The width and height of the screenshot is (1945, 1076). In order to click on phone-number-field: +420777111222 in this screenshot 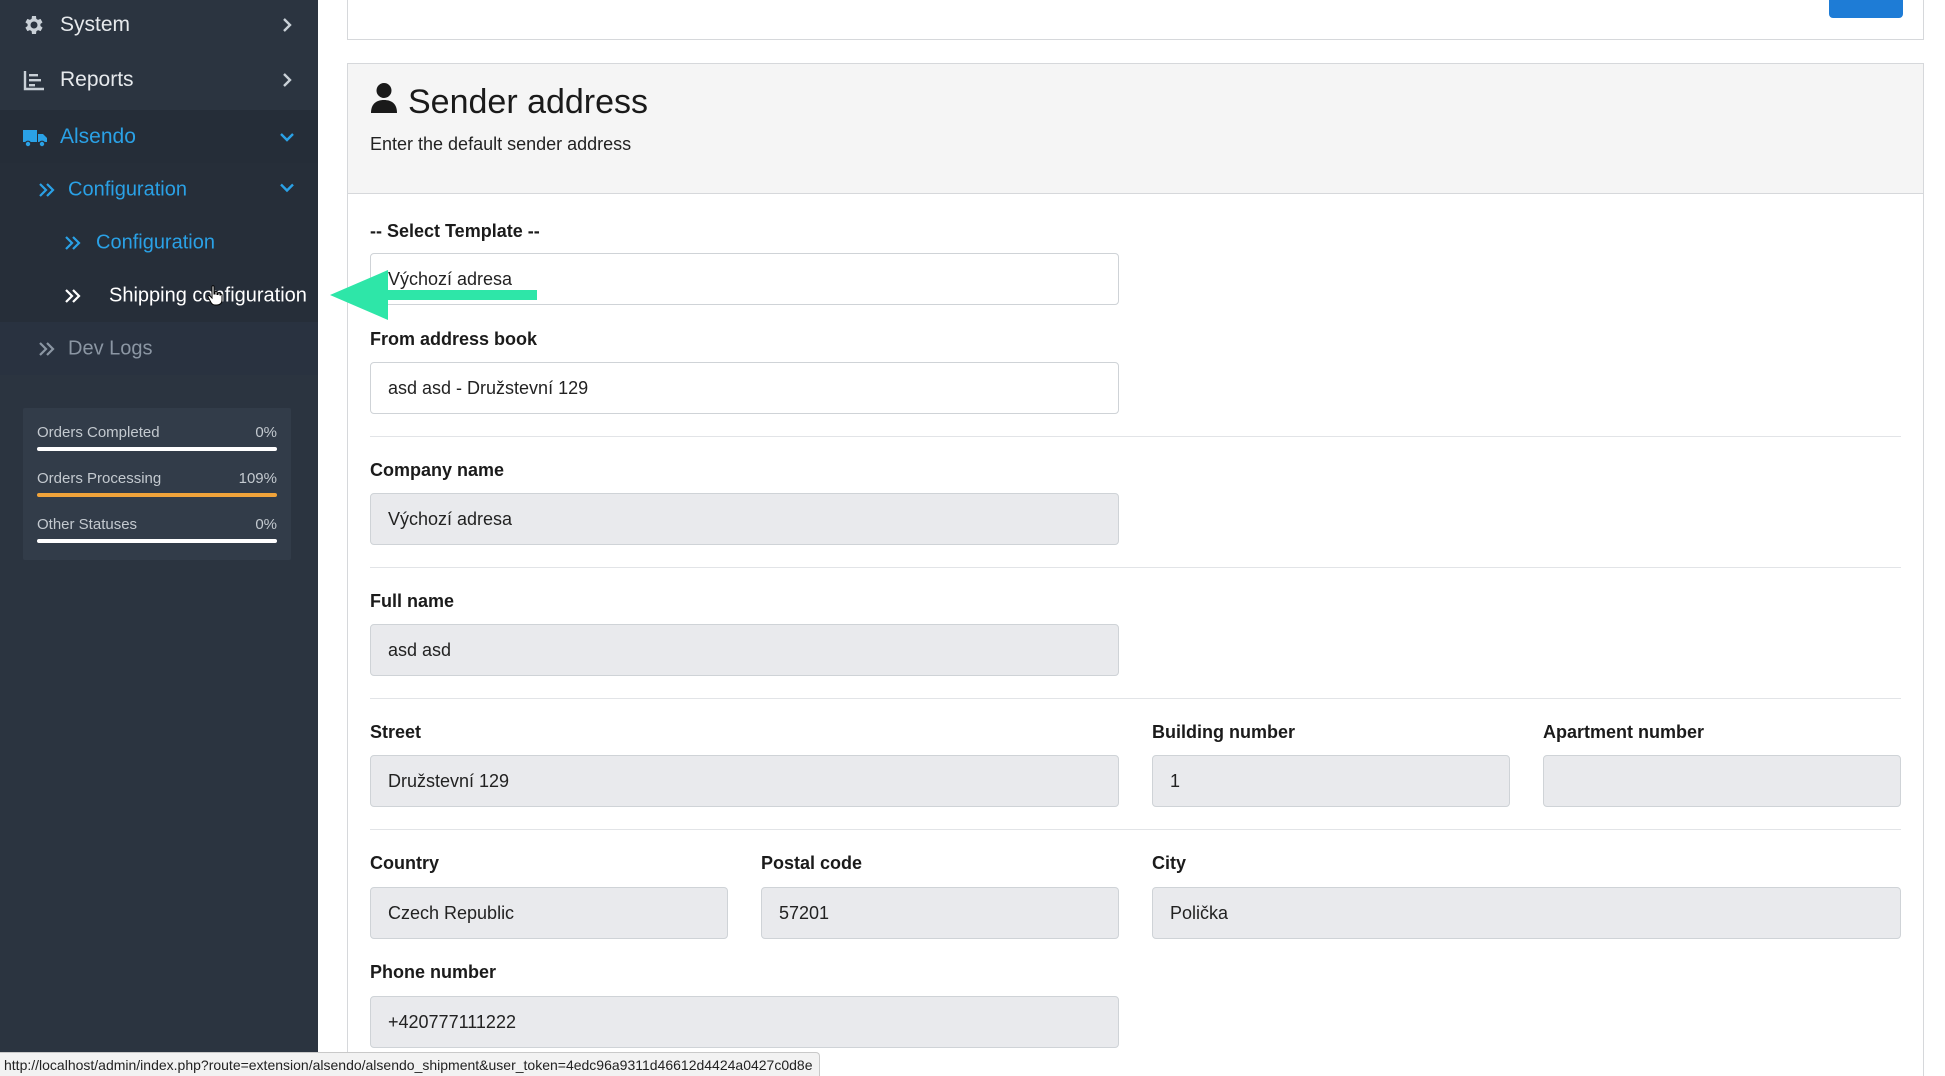, I will do `click(744, 1022)`.